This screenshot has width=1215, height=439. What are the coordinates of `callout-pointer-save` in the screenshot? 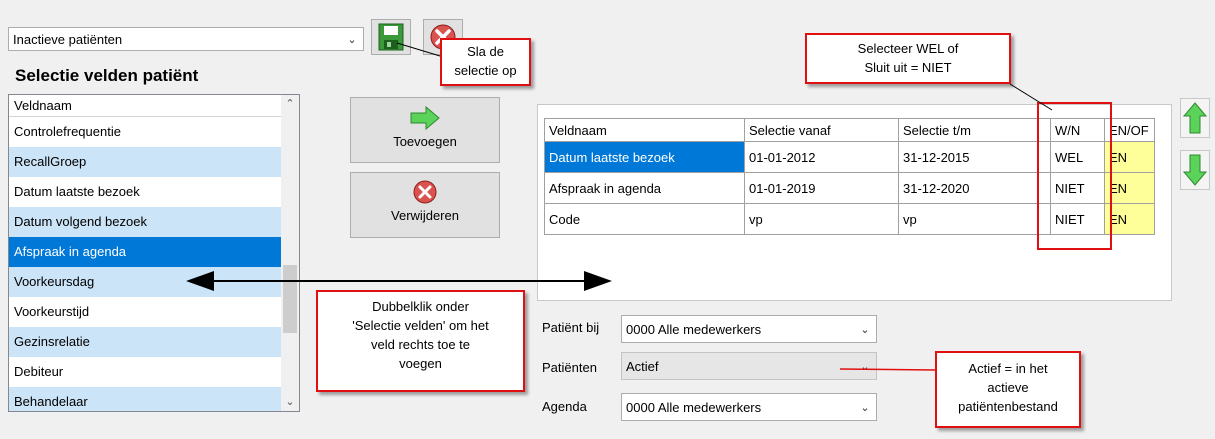 It's located at (418, 49).